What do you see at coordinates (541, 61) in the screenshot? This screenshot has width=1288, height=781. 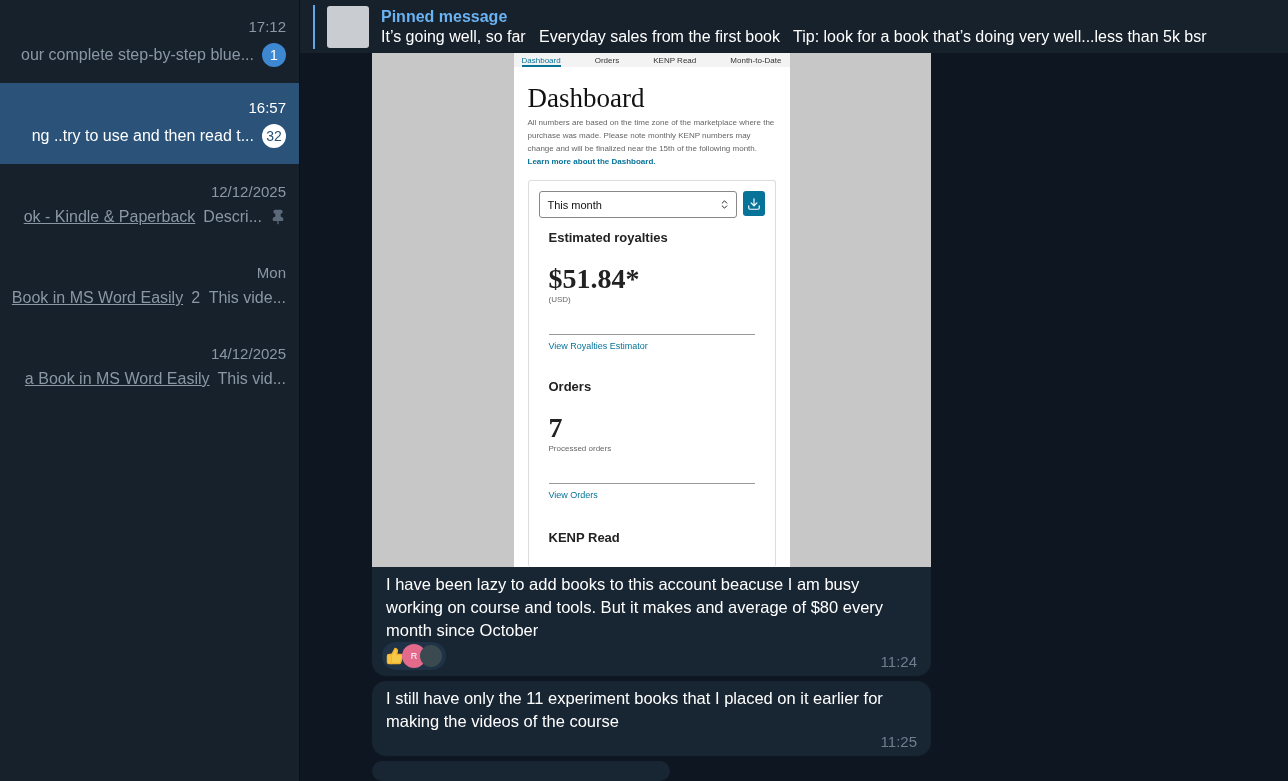 I see `page-tab-label: Dashboard` at bounding box center [541, 61].